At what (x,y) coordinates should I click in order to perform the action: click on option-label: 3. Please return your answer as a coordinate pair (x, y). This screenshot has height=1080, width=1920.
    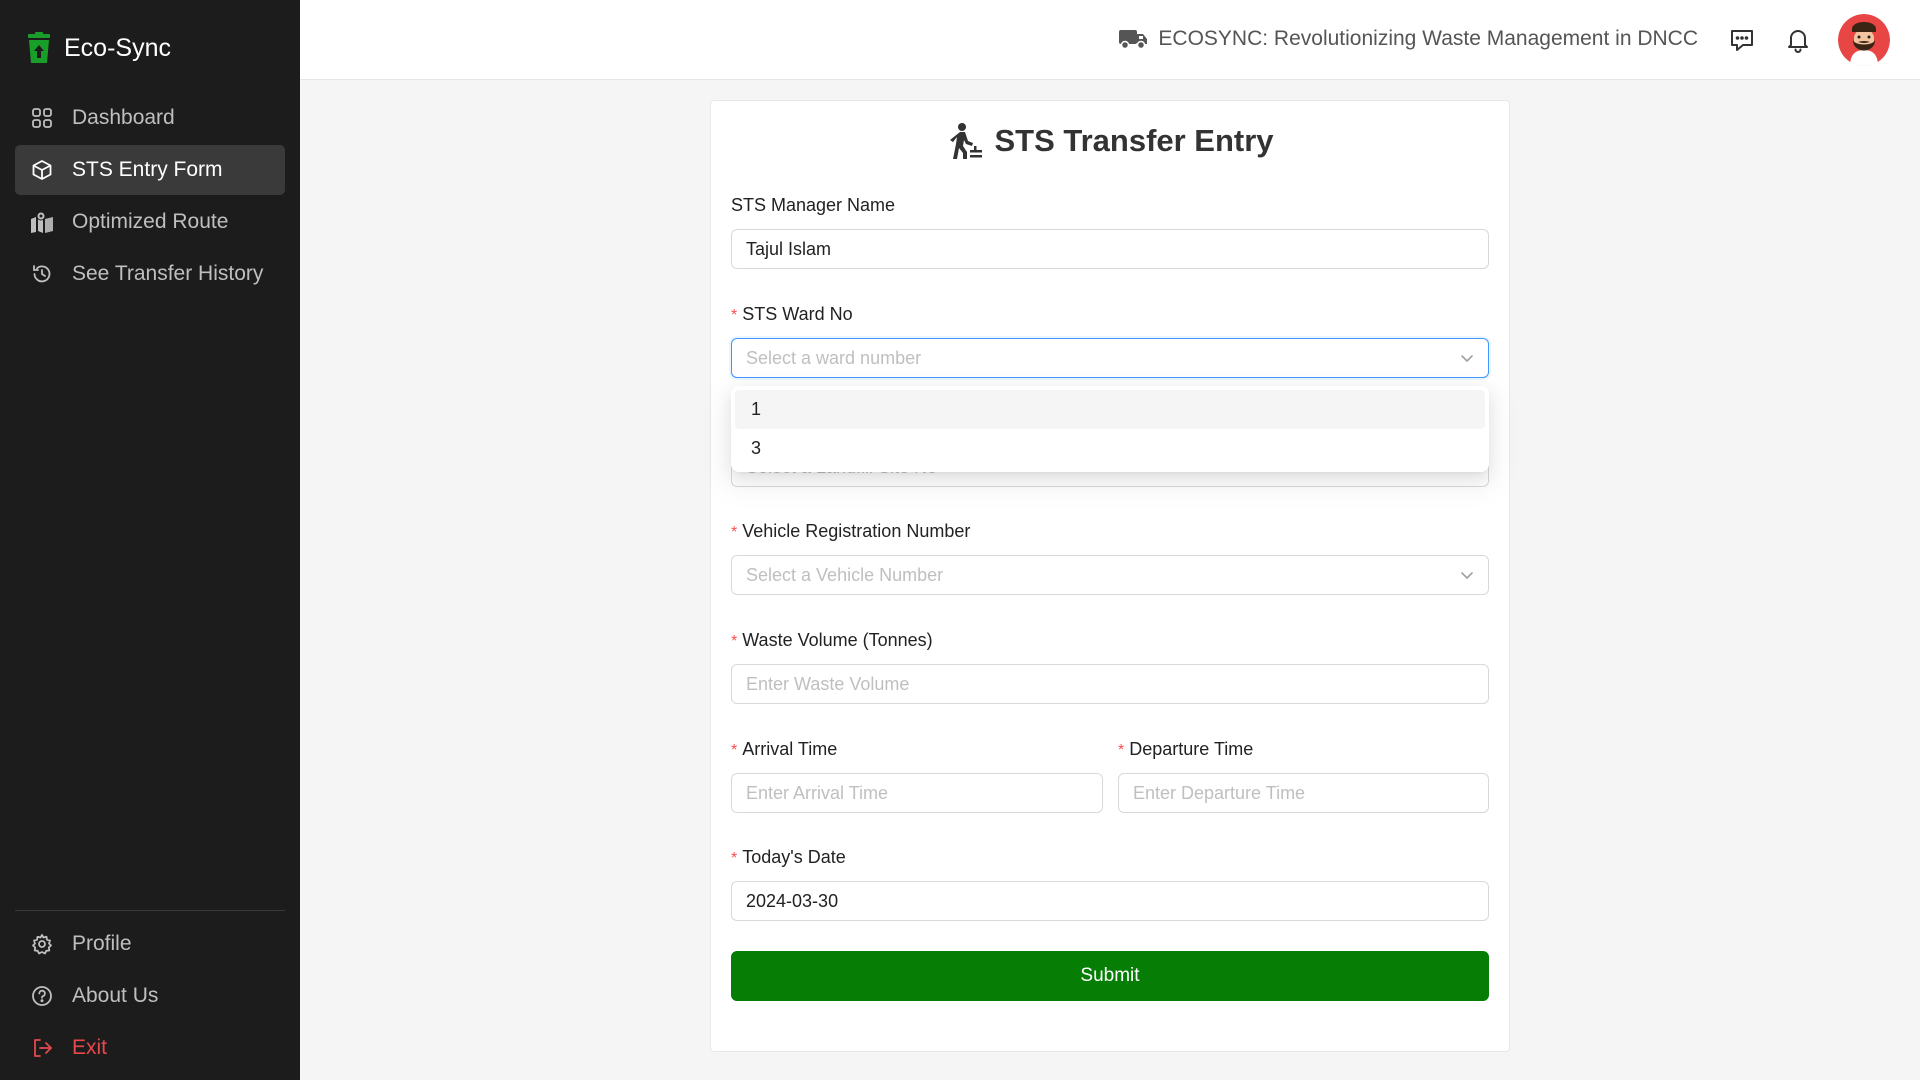
    Looking at the image, I should click on (756, 448).